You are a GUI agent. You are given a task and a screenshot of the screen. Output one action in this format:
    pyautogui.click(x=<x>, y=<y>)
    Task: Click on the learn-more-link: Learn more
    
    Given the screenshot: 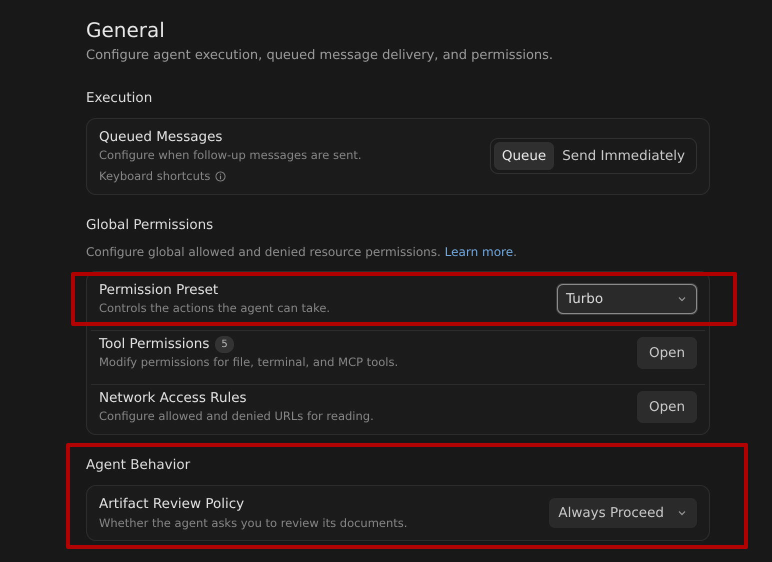 What is the action you would take?
    pyautogui.click(x=479, y=251)
    